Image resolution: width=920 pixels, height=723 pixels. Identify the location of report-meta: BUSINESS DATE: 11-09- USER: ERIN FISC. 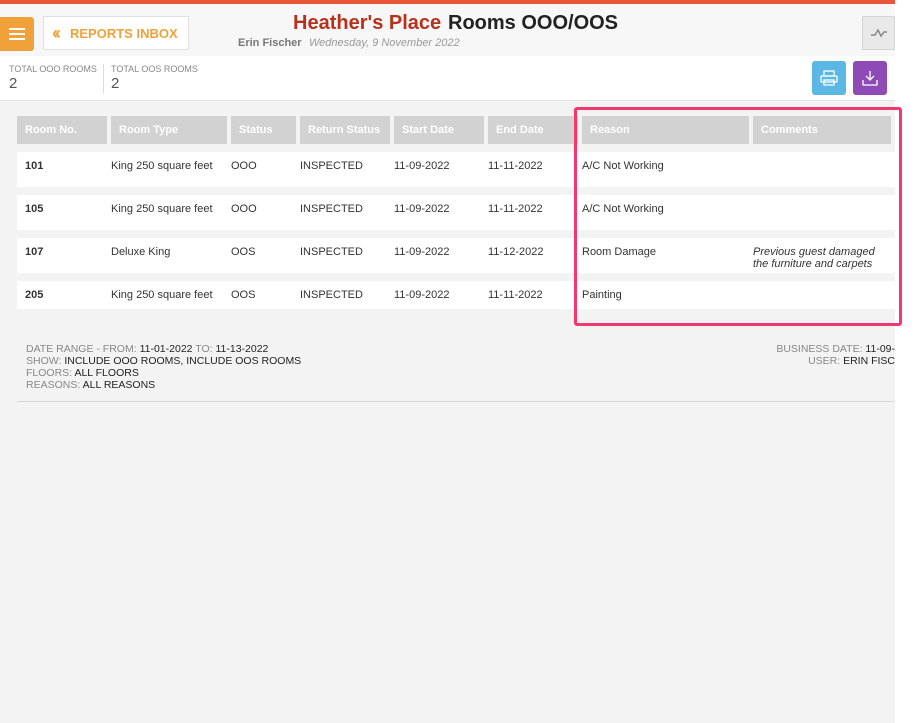
(815, 355).